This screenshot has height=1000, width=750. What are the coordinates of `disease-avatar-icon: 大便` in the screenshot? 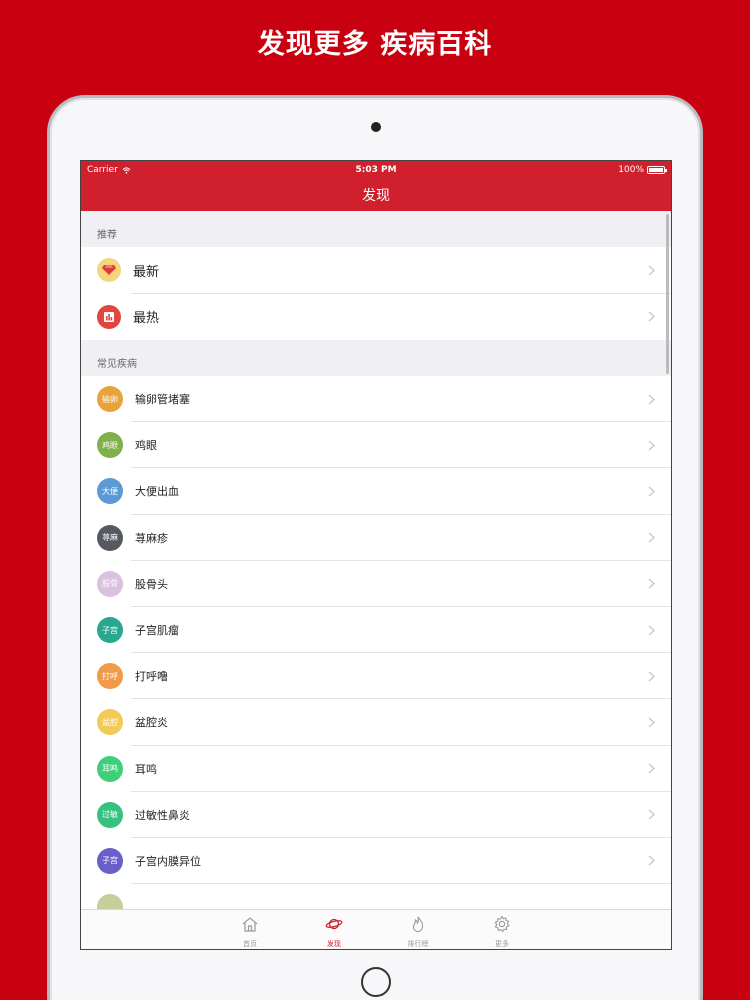 It's located at (110, 491).